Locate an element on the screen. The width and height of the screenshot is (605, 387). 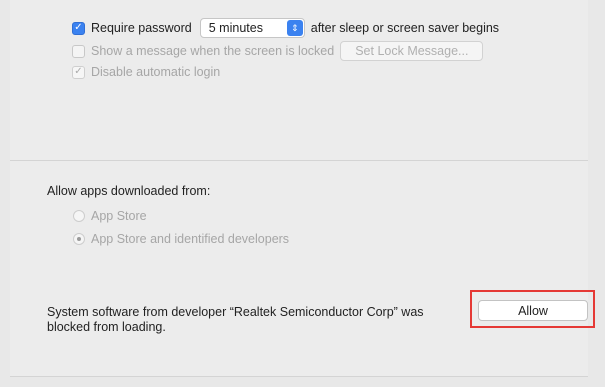
radio-option-identified-developers: App Store and identified developers is located at coordinates (181, 239).